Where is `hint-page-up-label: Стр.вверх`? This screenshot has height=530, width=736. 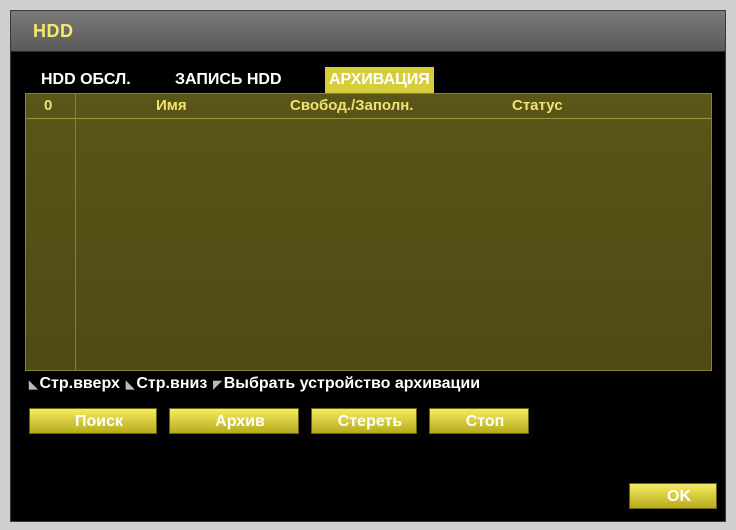
hint-page-up-label: Стр.вверх is located at coordinates (79, 383).